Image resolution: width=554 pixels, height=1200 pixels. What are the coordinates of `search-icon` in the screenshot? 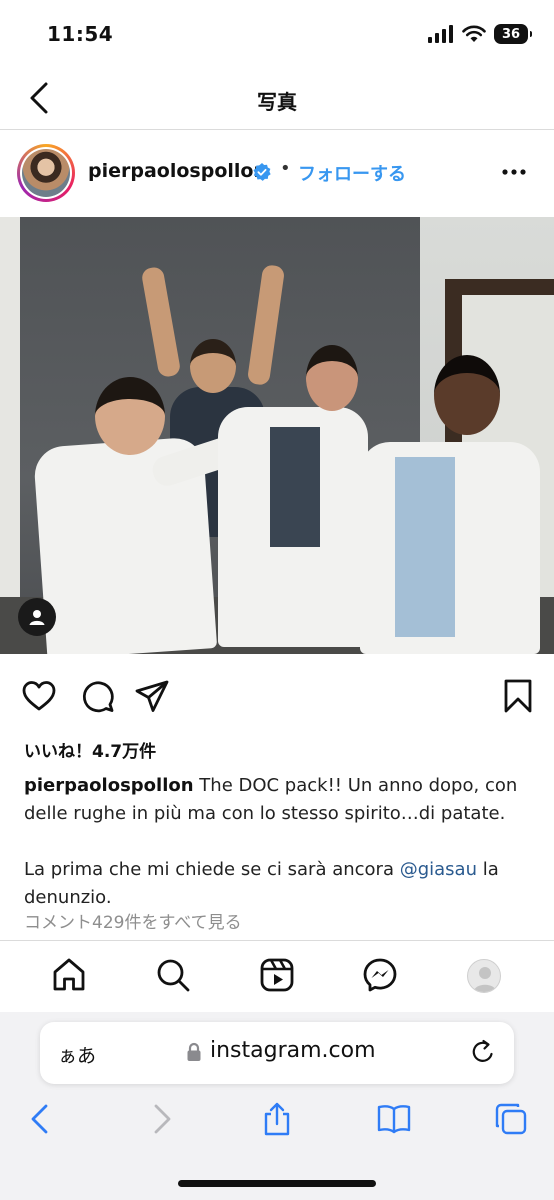 It's located at (173, 975).